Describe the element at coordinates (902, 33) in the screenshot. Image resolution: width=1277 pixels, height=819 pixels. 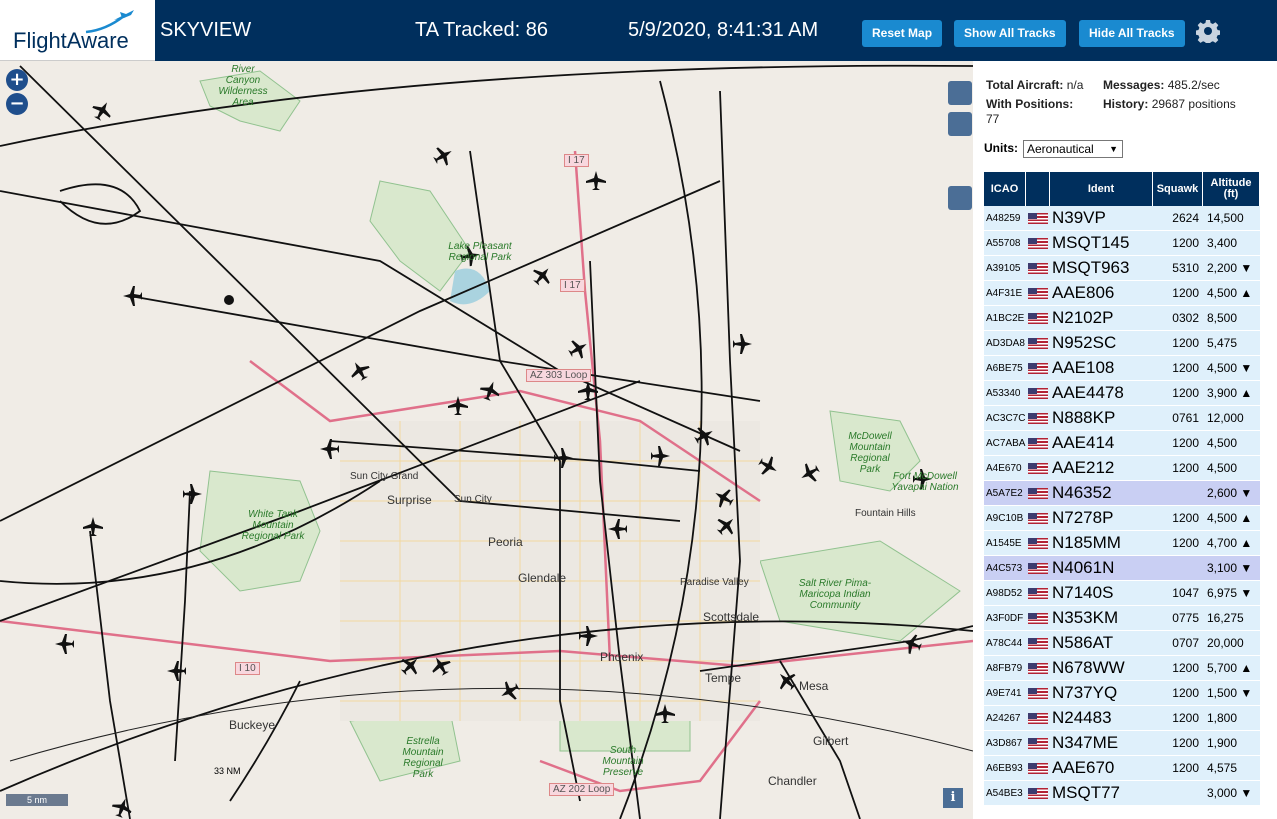
I see `reset-map-button: Reset Map` at that location.